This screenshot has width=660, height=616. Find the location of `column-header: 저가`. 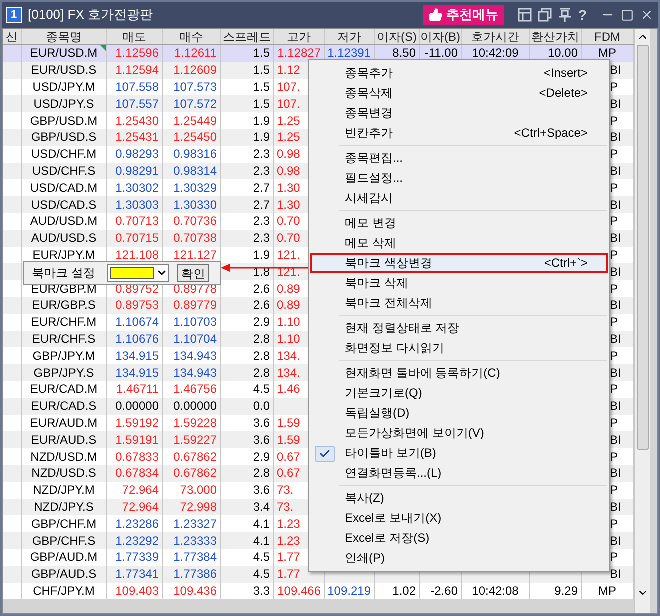

column-header: 저가 is located at coordinates (350, 36).